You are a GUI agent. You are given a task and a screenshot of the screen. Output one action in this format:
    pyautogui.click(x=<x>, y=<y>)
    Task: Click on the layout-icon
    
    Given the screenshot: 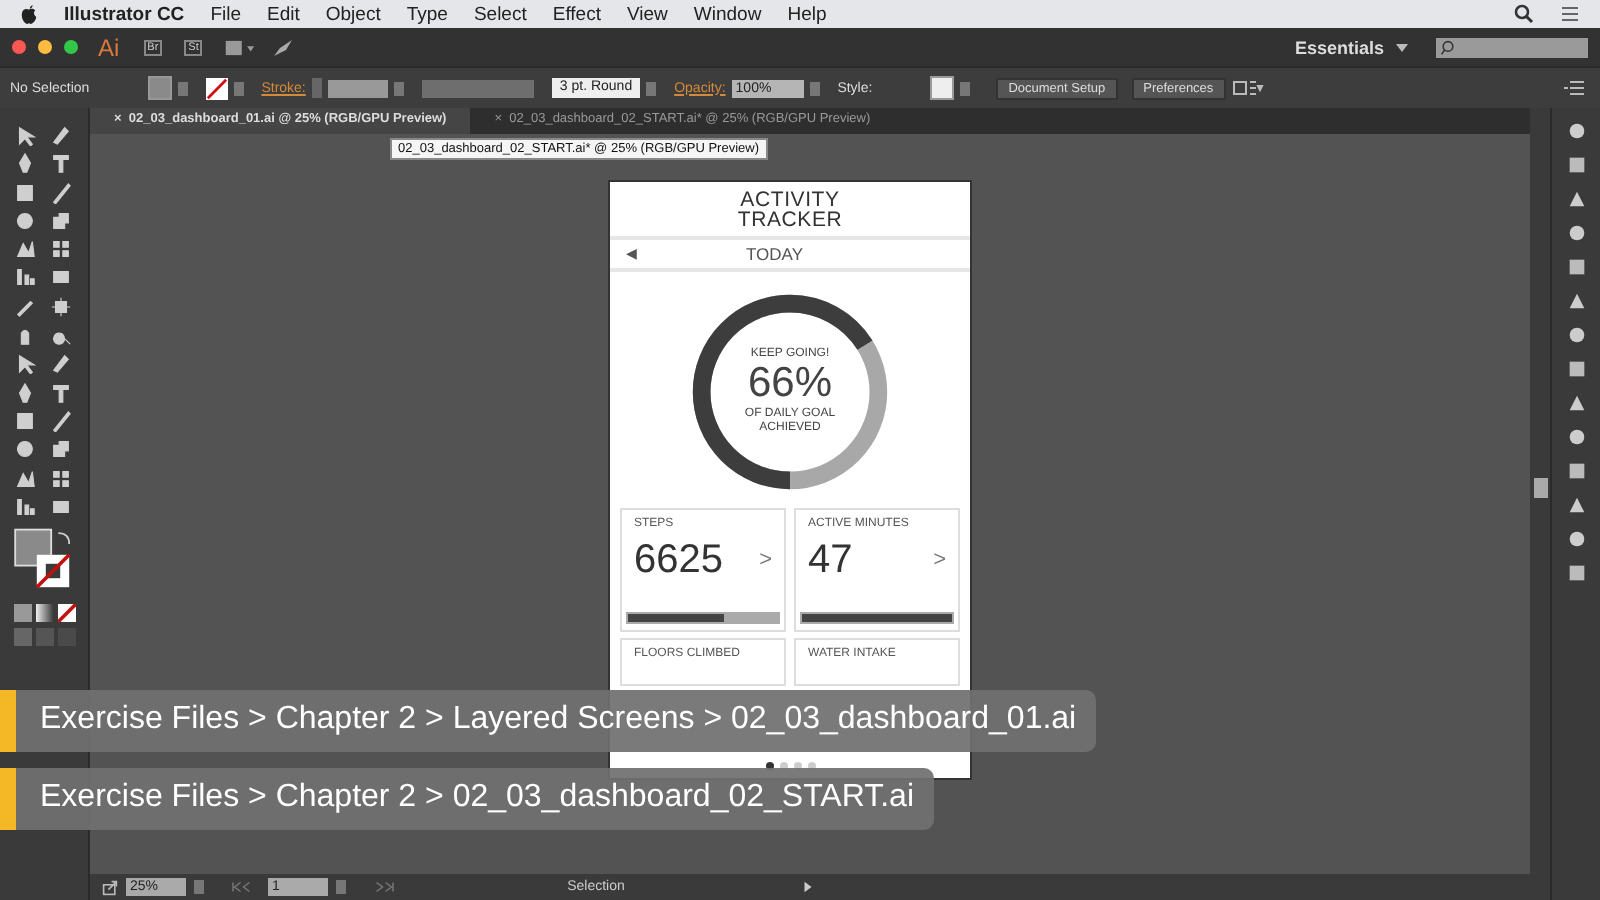 What is the action you would take?
    pyautogui.click(x=240, y=47)
    